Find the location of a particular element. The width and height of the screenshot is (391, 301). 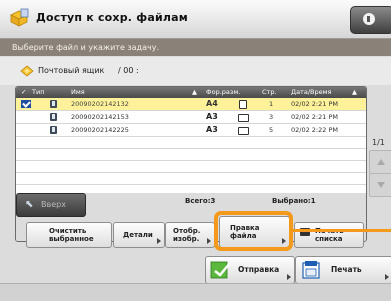

col-type: Тип is located at coordinates (38, 92).